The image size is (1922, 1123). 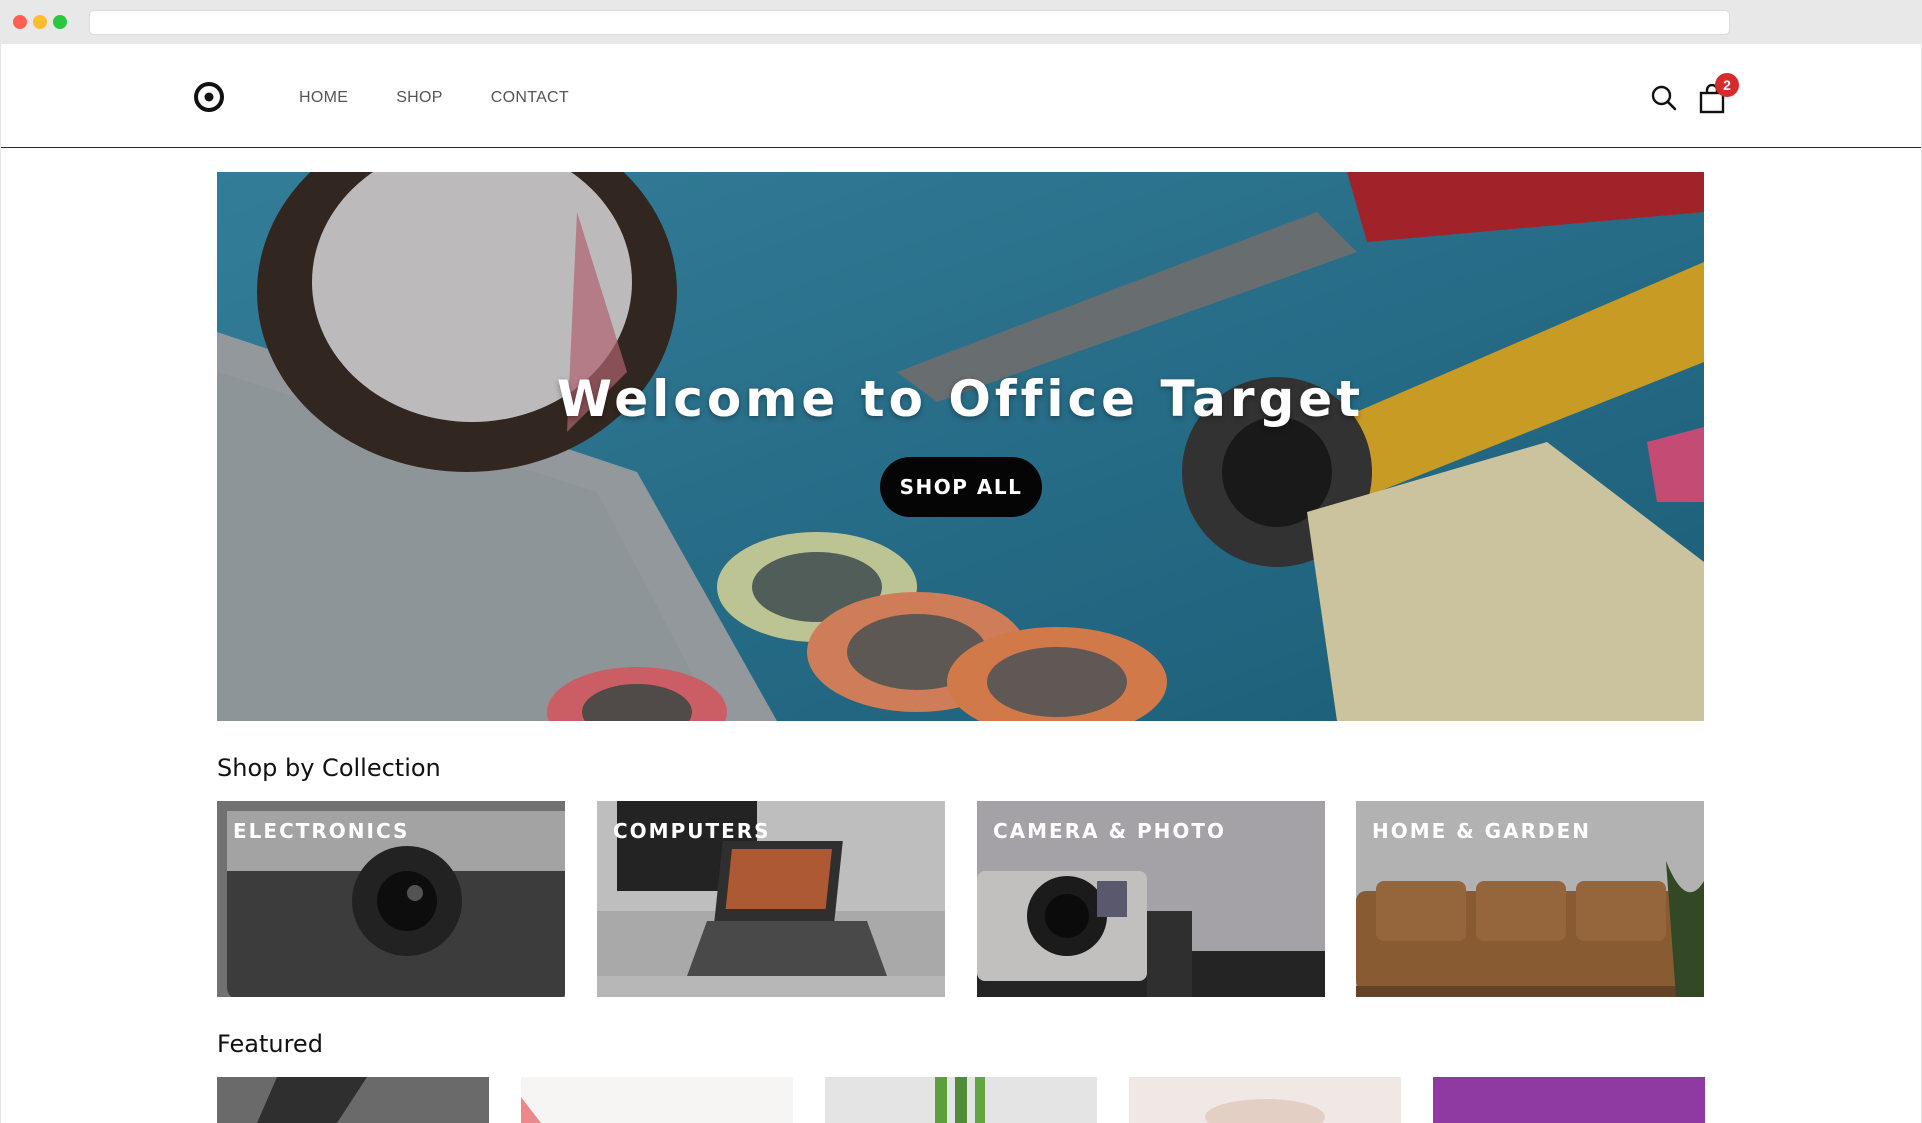 What do you see at coordinates (1151, 899) in the screenshot?
I see `collection-tile-camera-photo: CAMERA & PHOTO` at bounding box center [1151, 899].